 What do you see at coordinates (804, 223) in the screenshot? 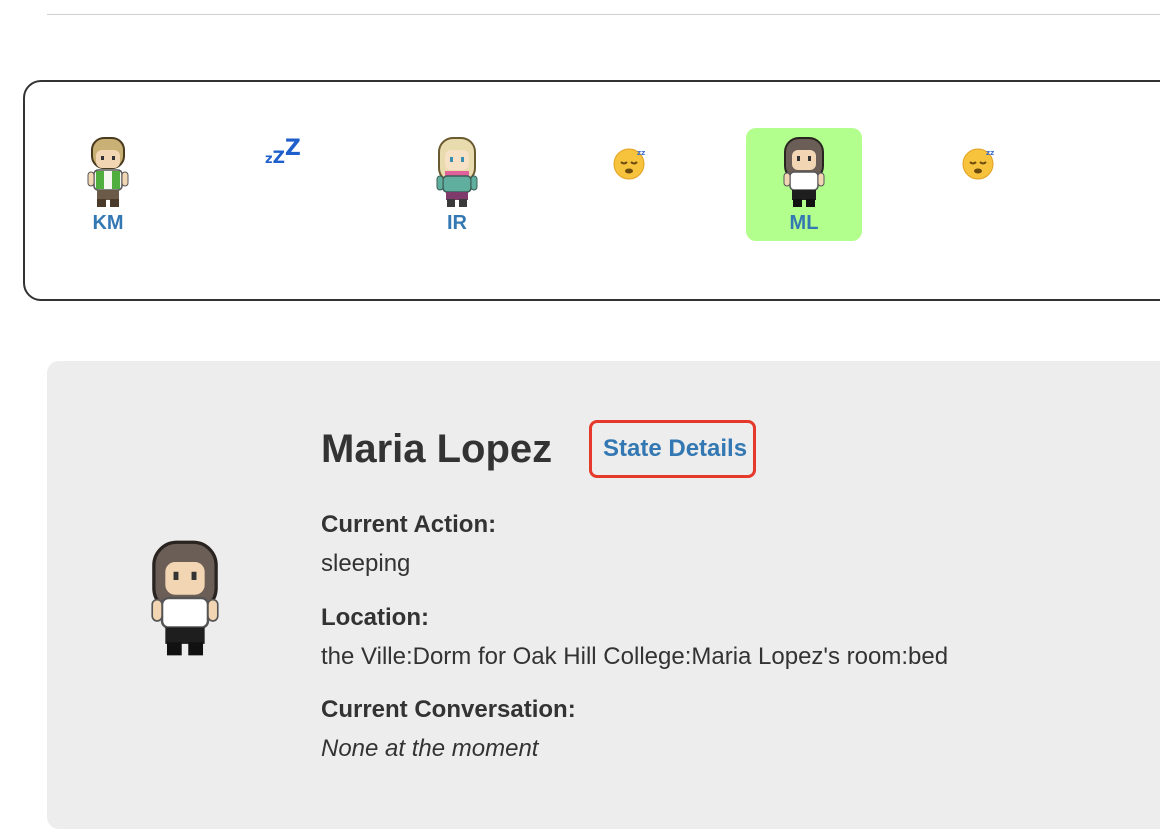
I see `persona-initials-ml: ML` at bounding box center [804, 223].